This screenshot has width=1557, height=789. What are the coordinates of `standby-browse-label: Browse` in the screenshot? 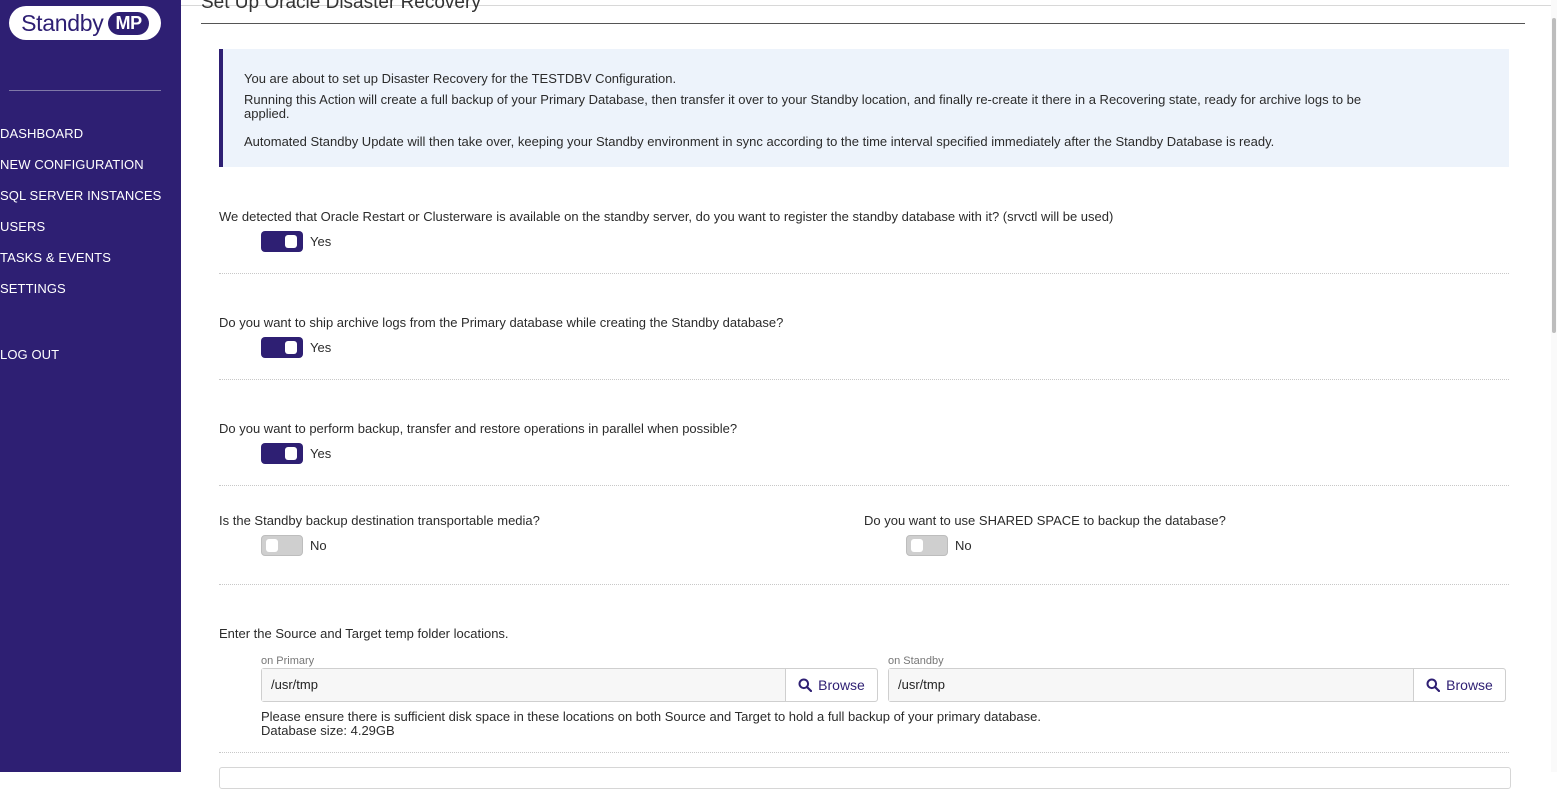 It's located at (1469, 685).